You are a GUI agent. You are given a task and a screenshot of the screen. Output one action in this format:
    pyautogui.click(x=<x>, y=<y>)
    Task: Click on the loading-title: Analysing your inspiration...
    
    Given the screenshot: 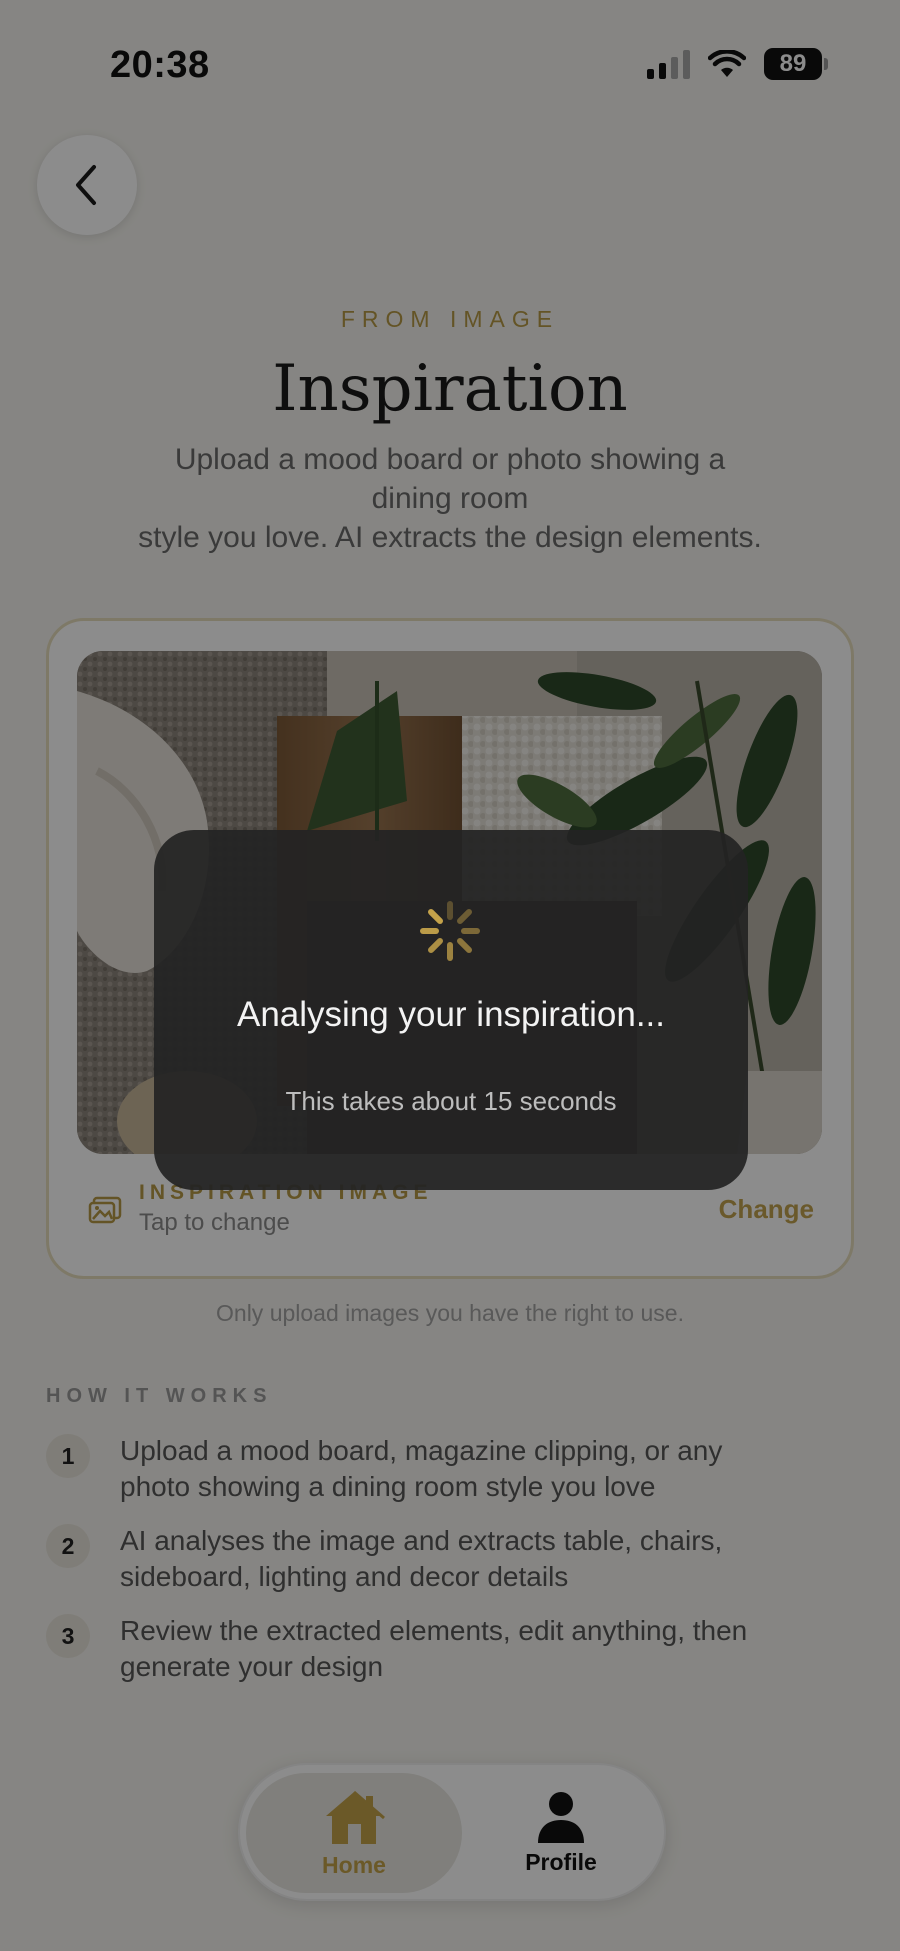 What is the action you would take?
    pyautogui.click(x=451, y=1014)
    